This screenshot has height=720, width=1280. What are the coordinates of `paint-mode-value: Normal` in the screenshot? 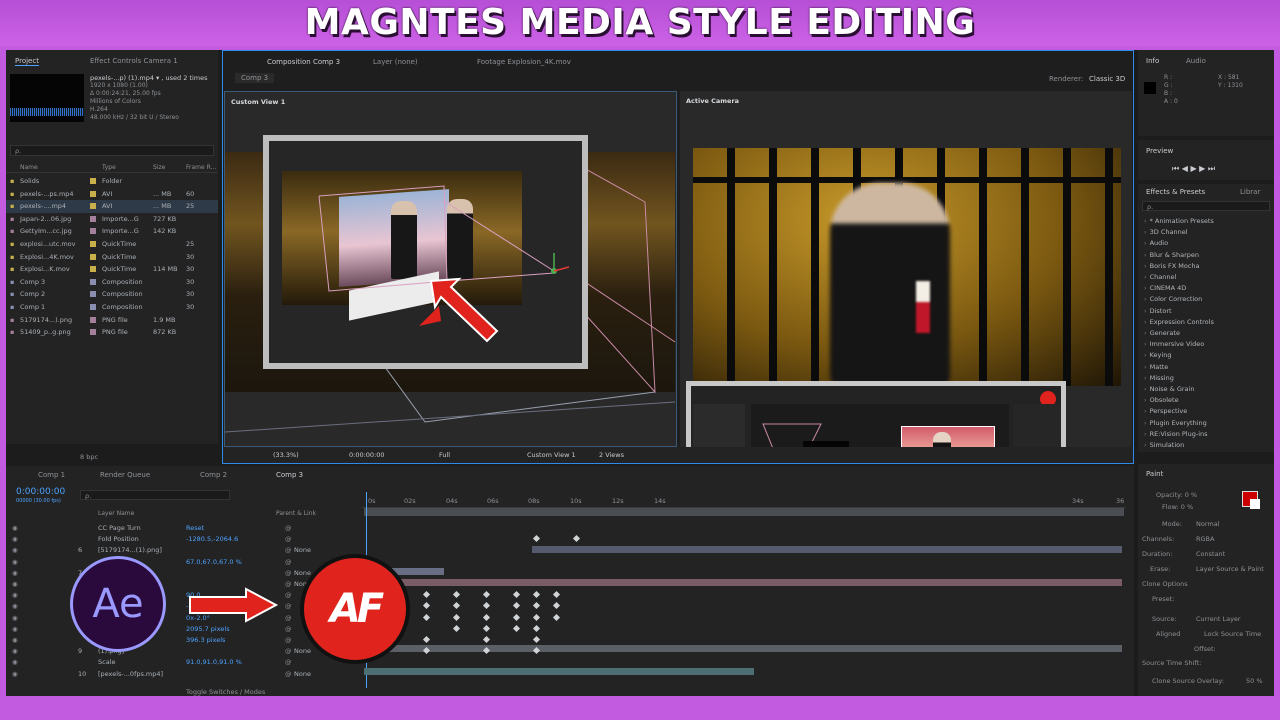 It's located at (1208, 524).